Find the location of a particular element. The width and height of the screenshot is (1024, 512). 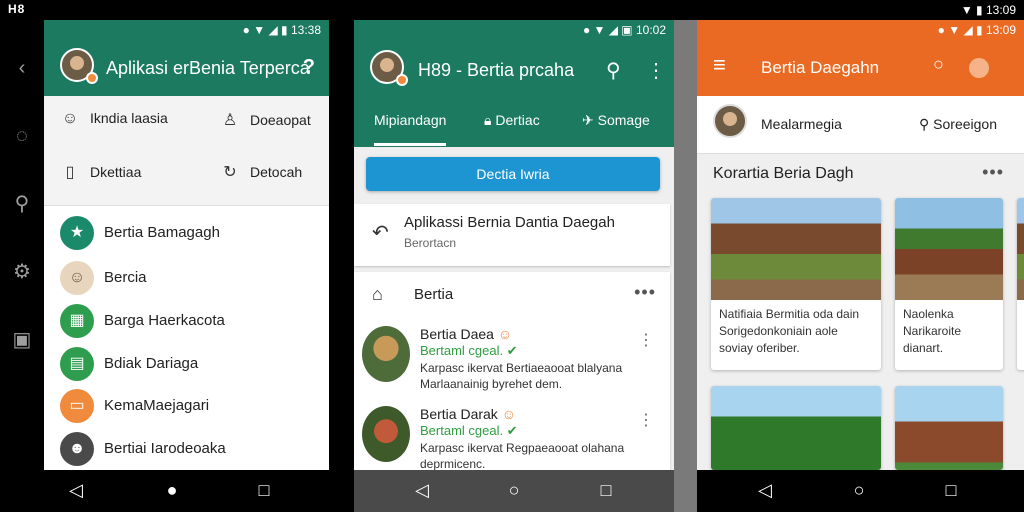

card-caption: Naolenka Narikaroite dianart. is located at coordinates (932, 331).